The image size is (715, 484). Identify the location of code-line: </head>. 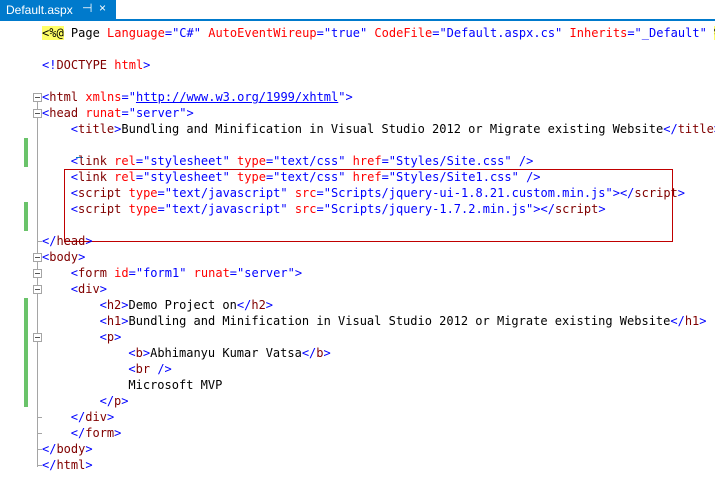
(67, 241).